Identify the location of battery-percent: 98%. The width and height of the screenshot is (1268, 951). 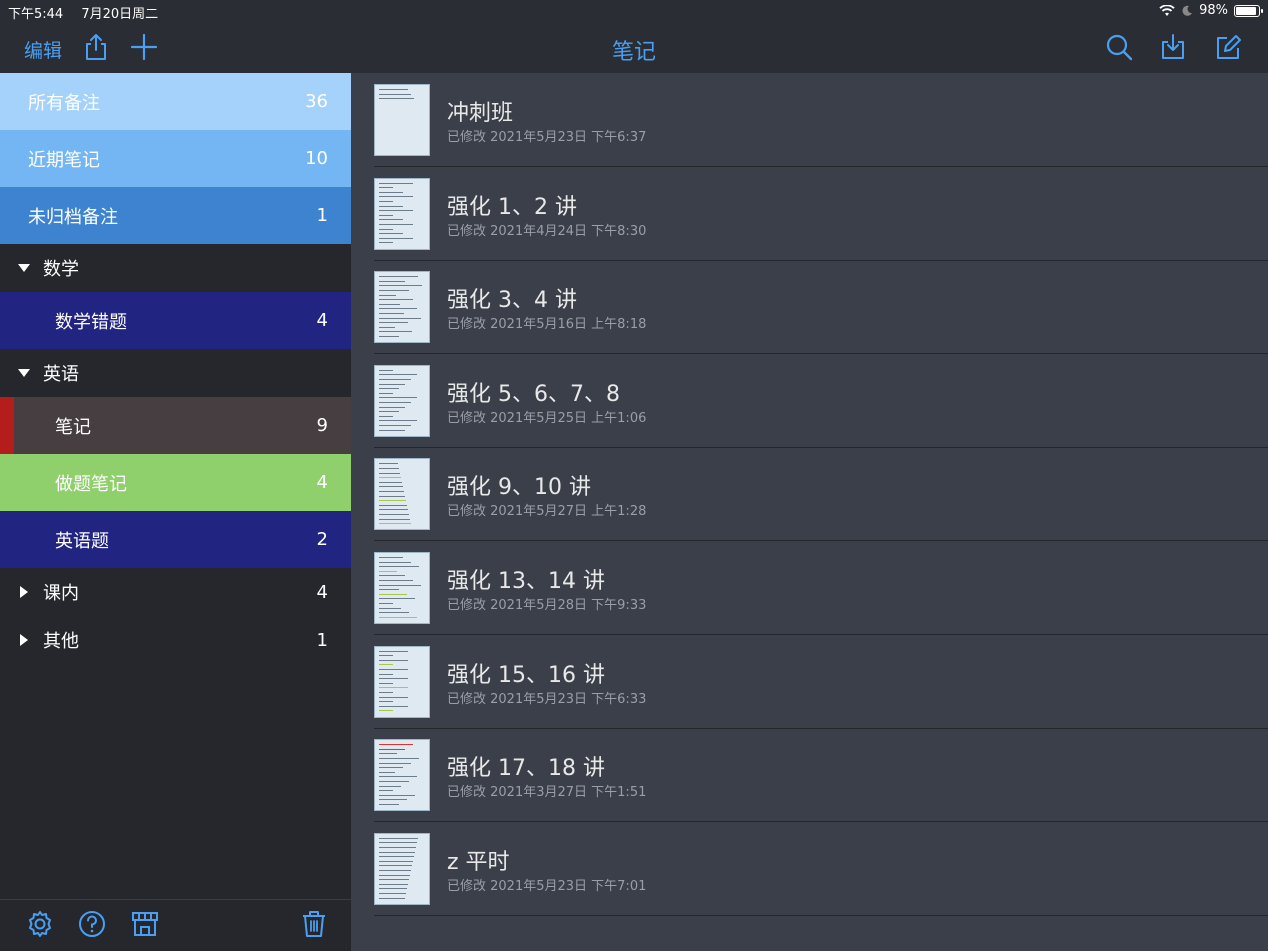
(1213, 10).